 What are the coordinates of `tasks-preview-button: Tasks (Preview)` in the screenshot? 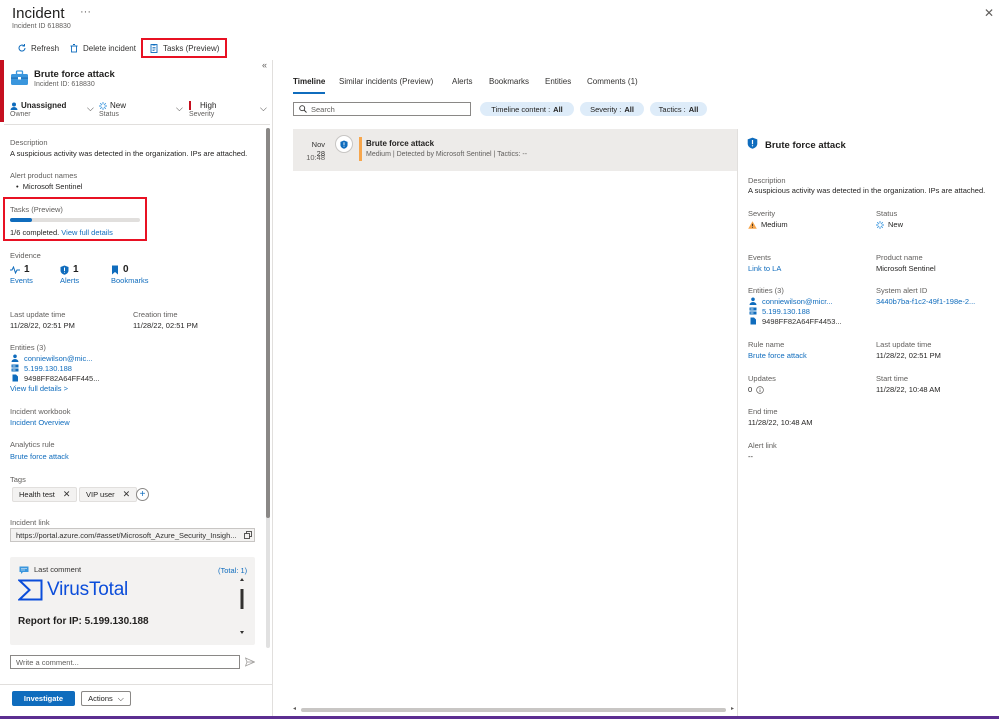 It's located at (184, 48).